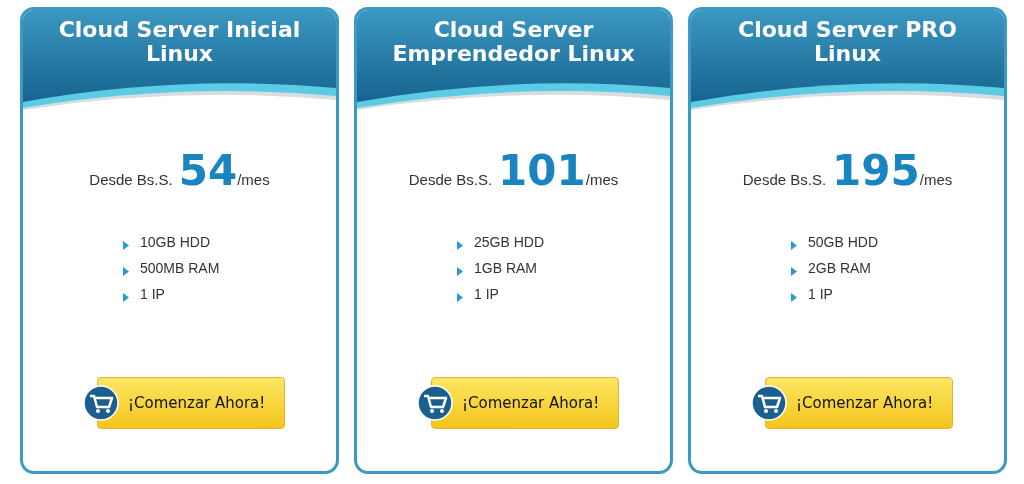 The image size is (1024, 484). I want to click on plan-title: Cloud Server PRO Linux, so click(847, 41).